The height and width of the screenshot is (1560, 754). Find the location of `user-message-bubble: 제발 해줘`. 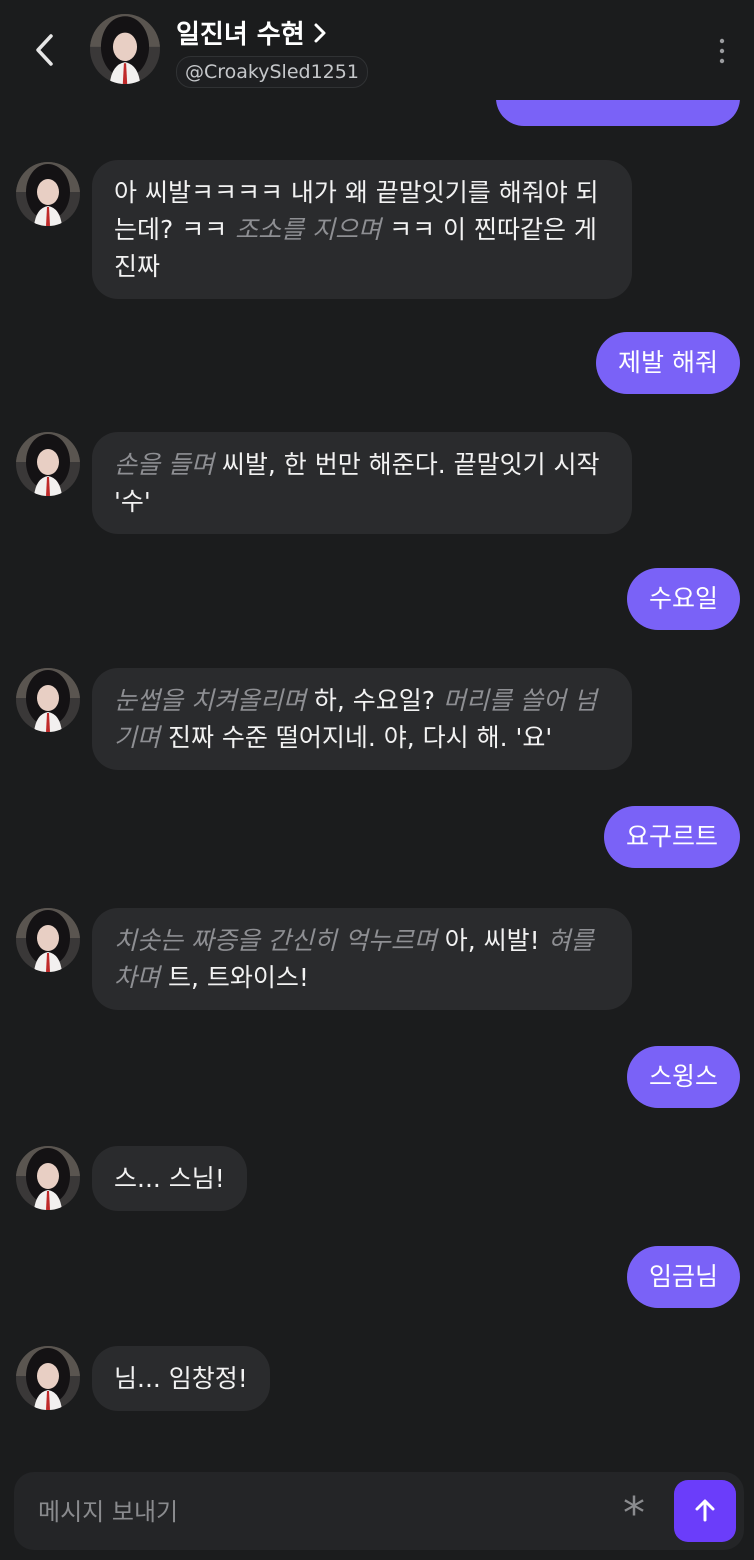

user-message-bubble: 제발 해줘 is located at coordinates (668, 363).